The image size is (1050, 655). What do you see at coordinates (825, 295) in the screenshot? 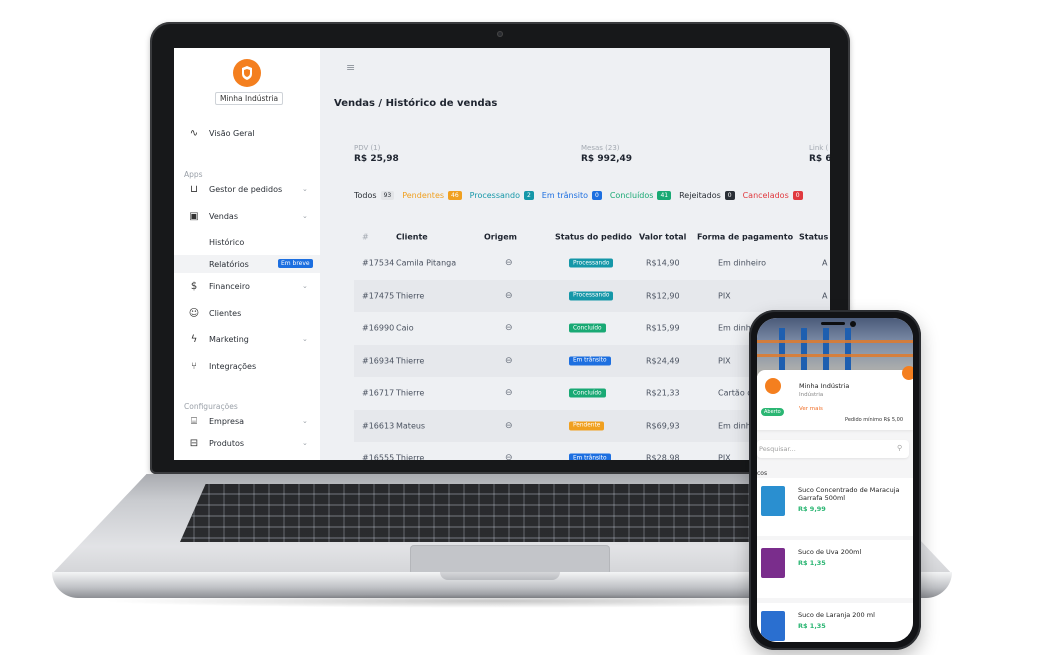
I see `payment-status: A` at bounding box center [825, 295].